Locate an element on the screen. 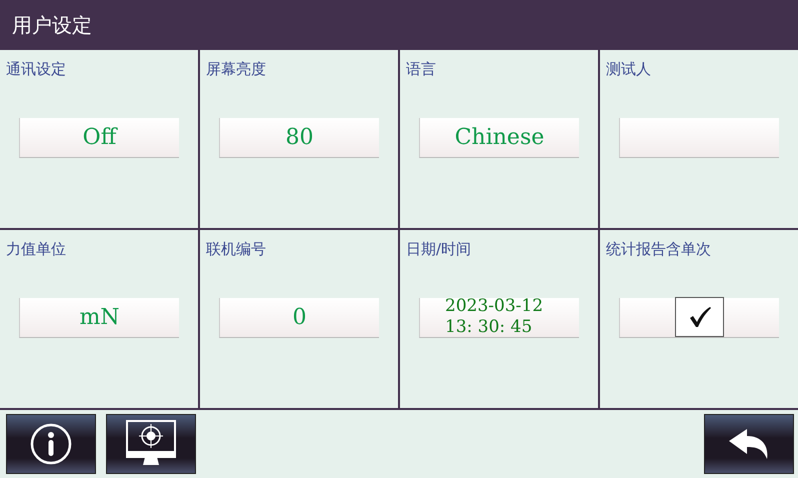 Image resolution: width=798 pixels, height=478 pixels. setting-label: 屏幕亮度 is located at coordinates (236, 69).